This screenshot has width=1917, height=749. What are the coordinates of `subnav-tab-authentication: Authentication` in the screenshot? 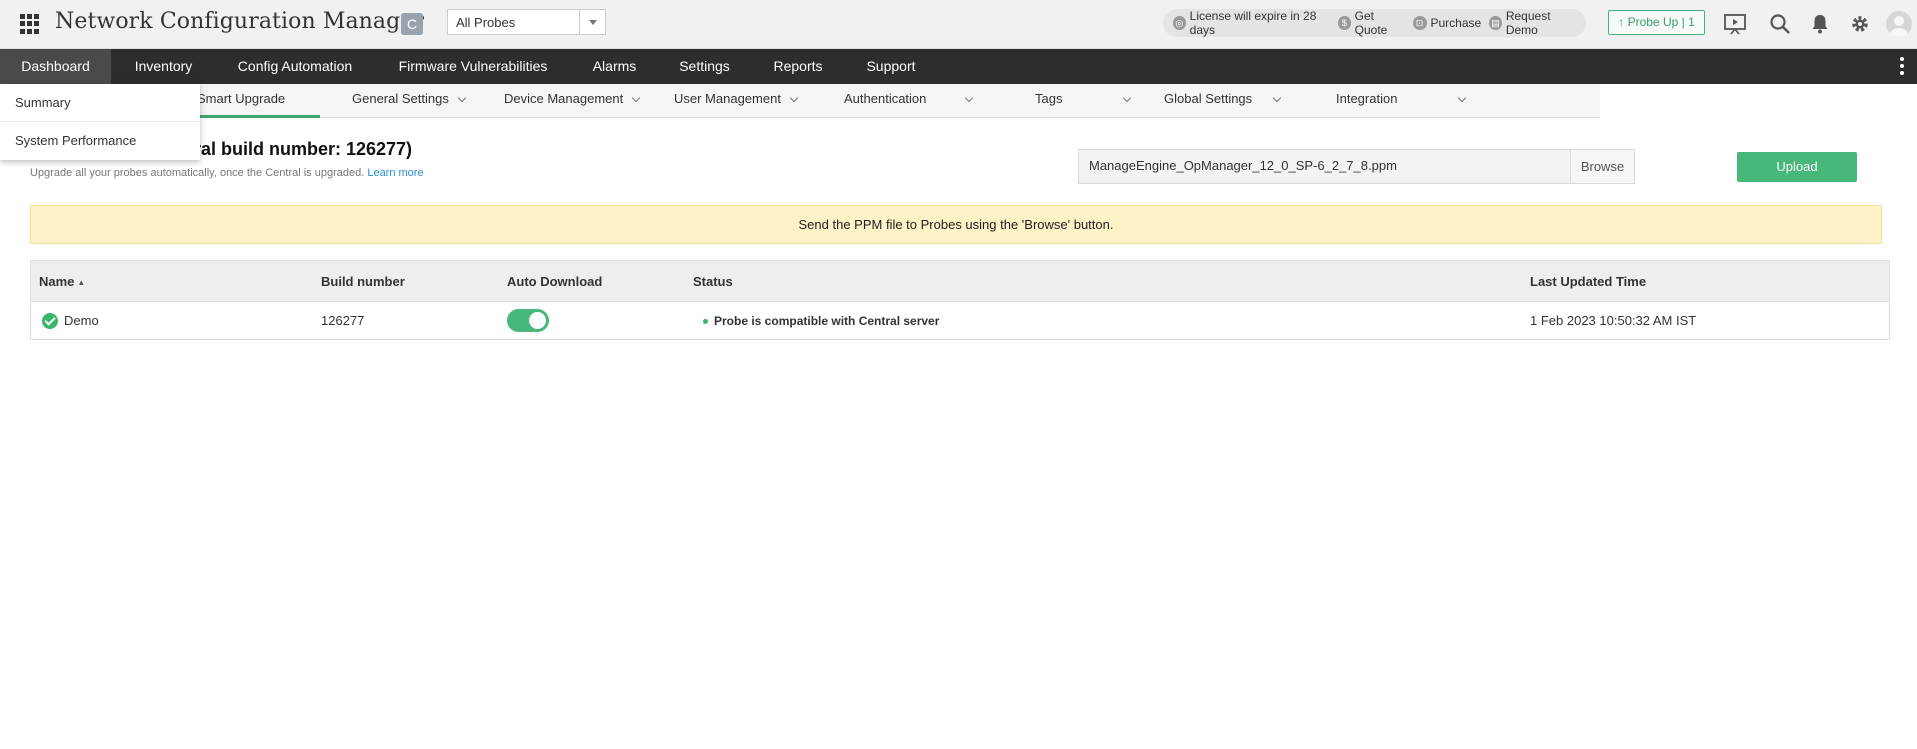 It's located at (909, 101).